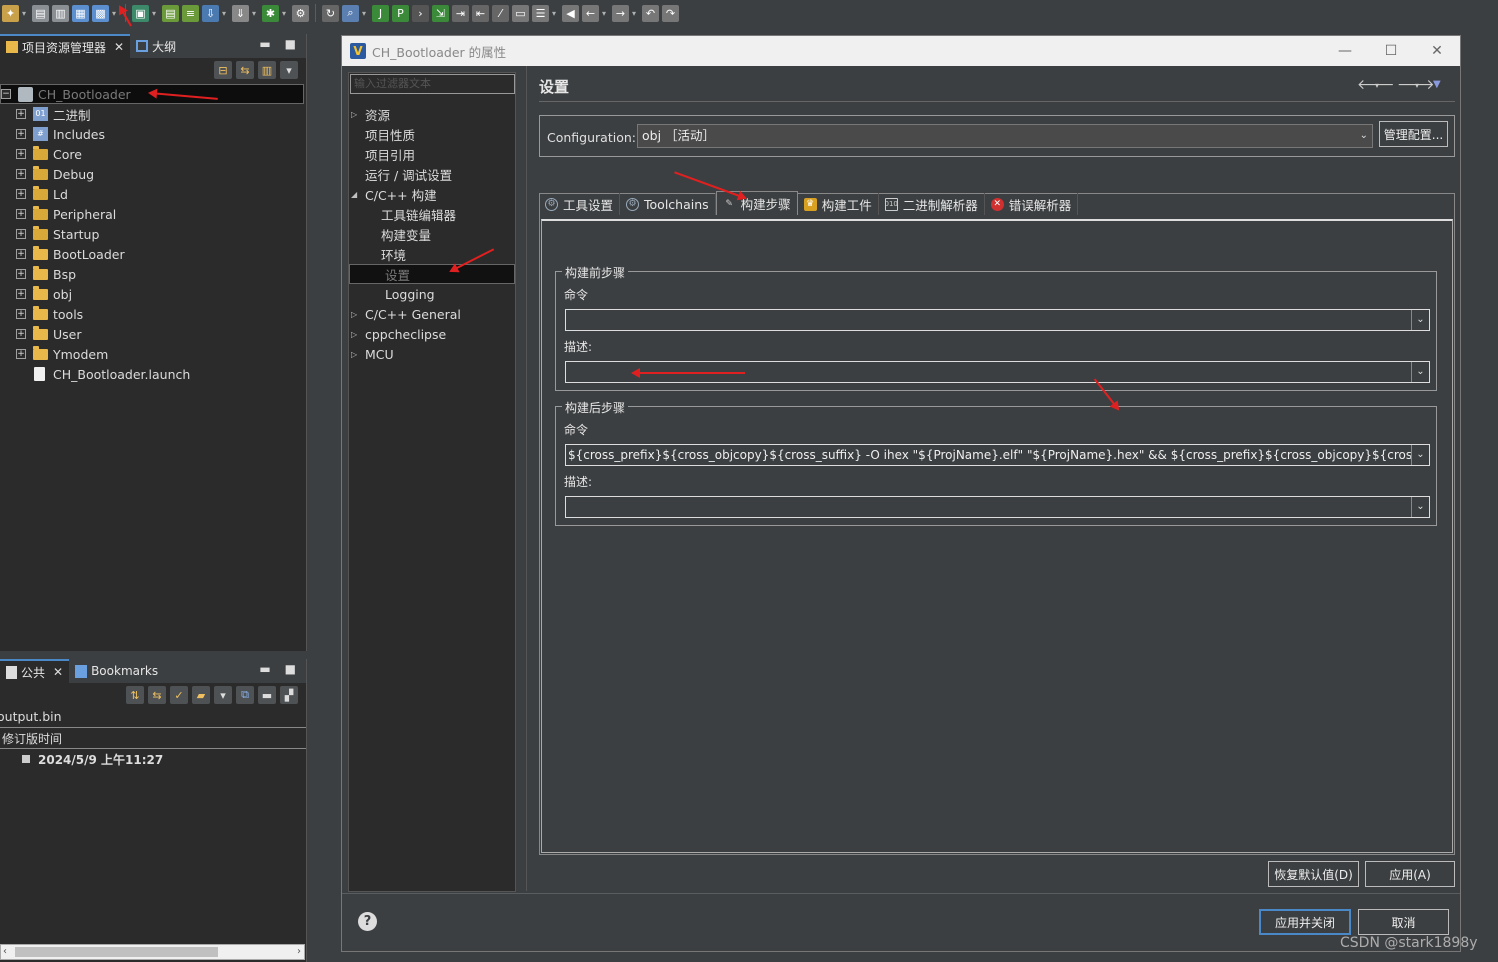 Image resolution: width=1498 pixels, height=962 pixels. I want to click on nav-cpp-build: ◢ C/C++ 构建, so click(394, 194).